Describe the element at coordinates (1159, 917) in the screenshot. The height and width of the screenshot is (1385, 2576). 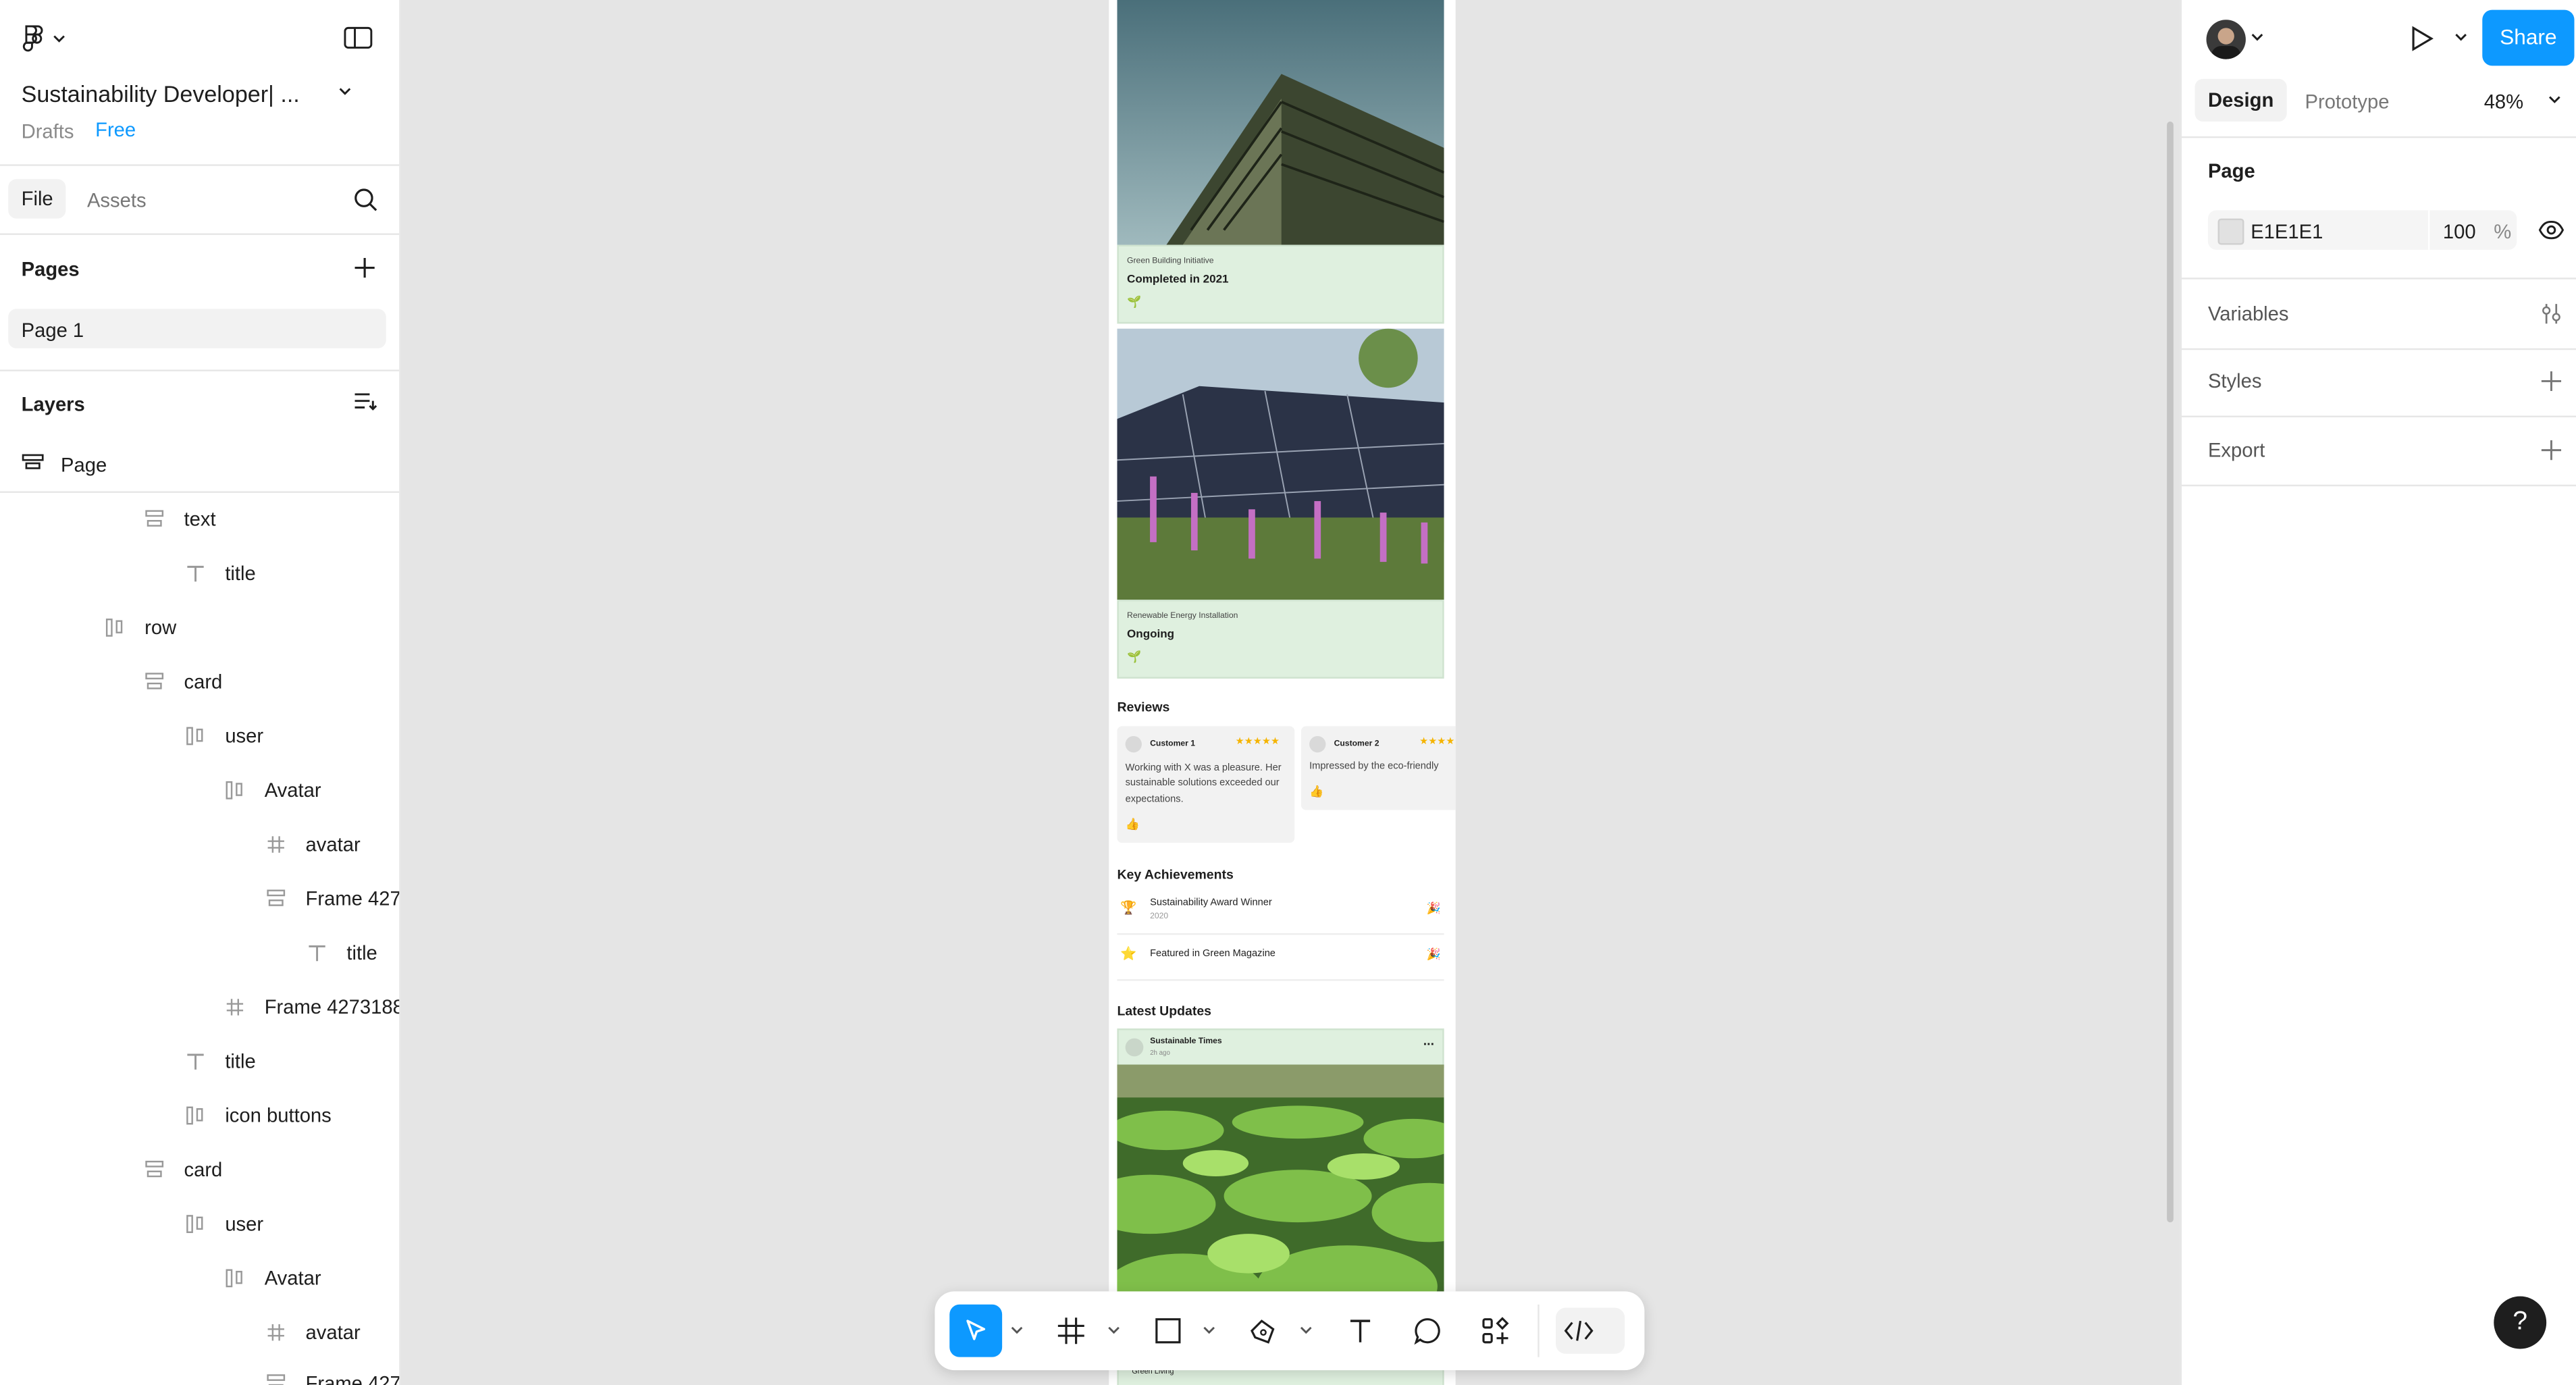
I see `achievement-year: 2020` at that location.